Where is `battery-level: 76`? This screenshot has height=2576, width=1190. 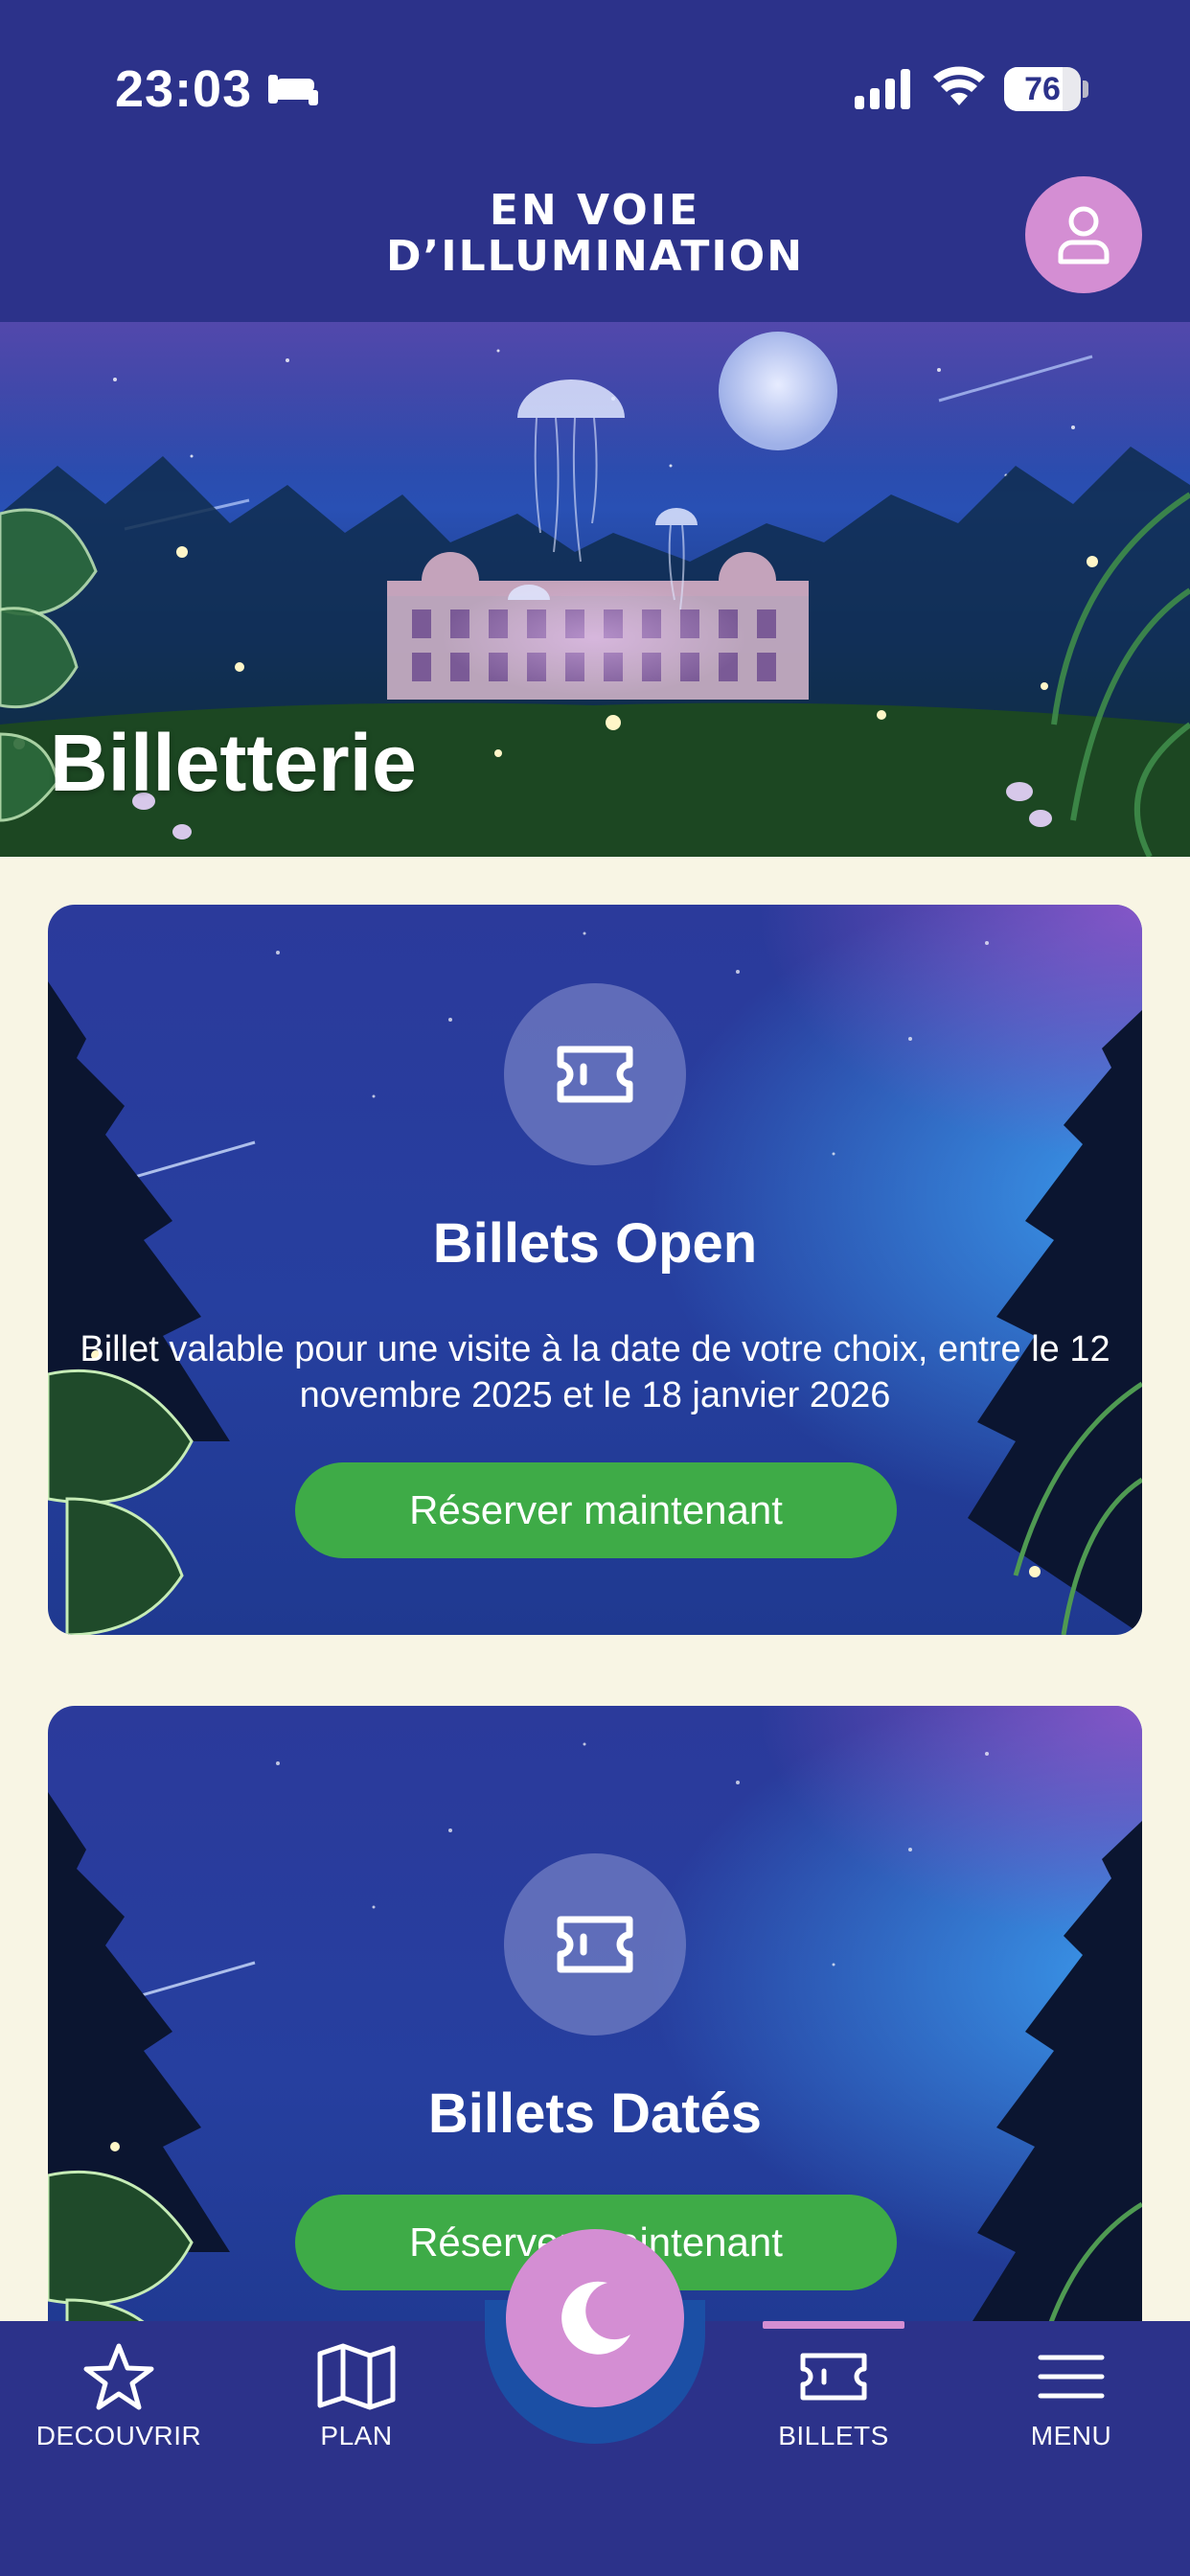 battery-level: 76 is located at coordinates (1042, 89).